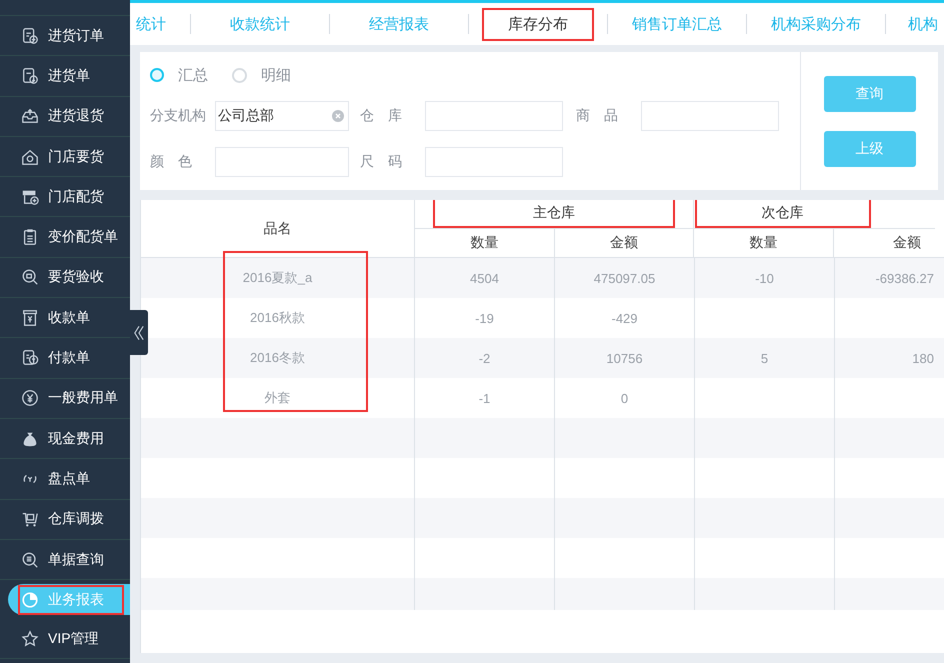 This screenshot has height=663, width=944. I want to click on sidebar-item: 进货退货, so click(65, 116).